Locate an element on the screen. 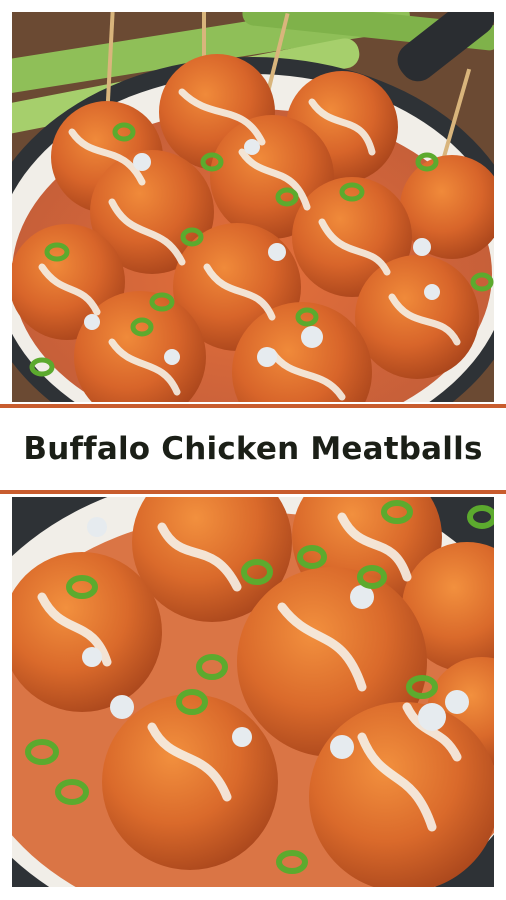  title-band: Buffalo Chicken Meatballs is located at coordinates (253, 449).